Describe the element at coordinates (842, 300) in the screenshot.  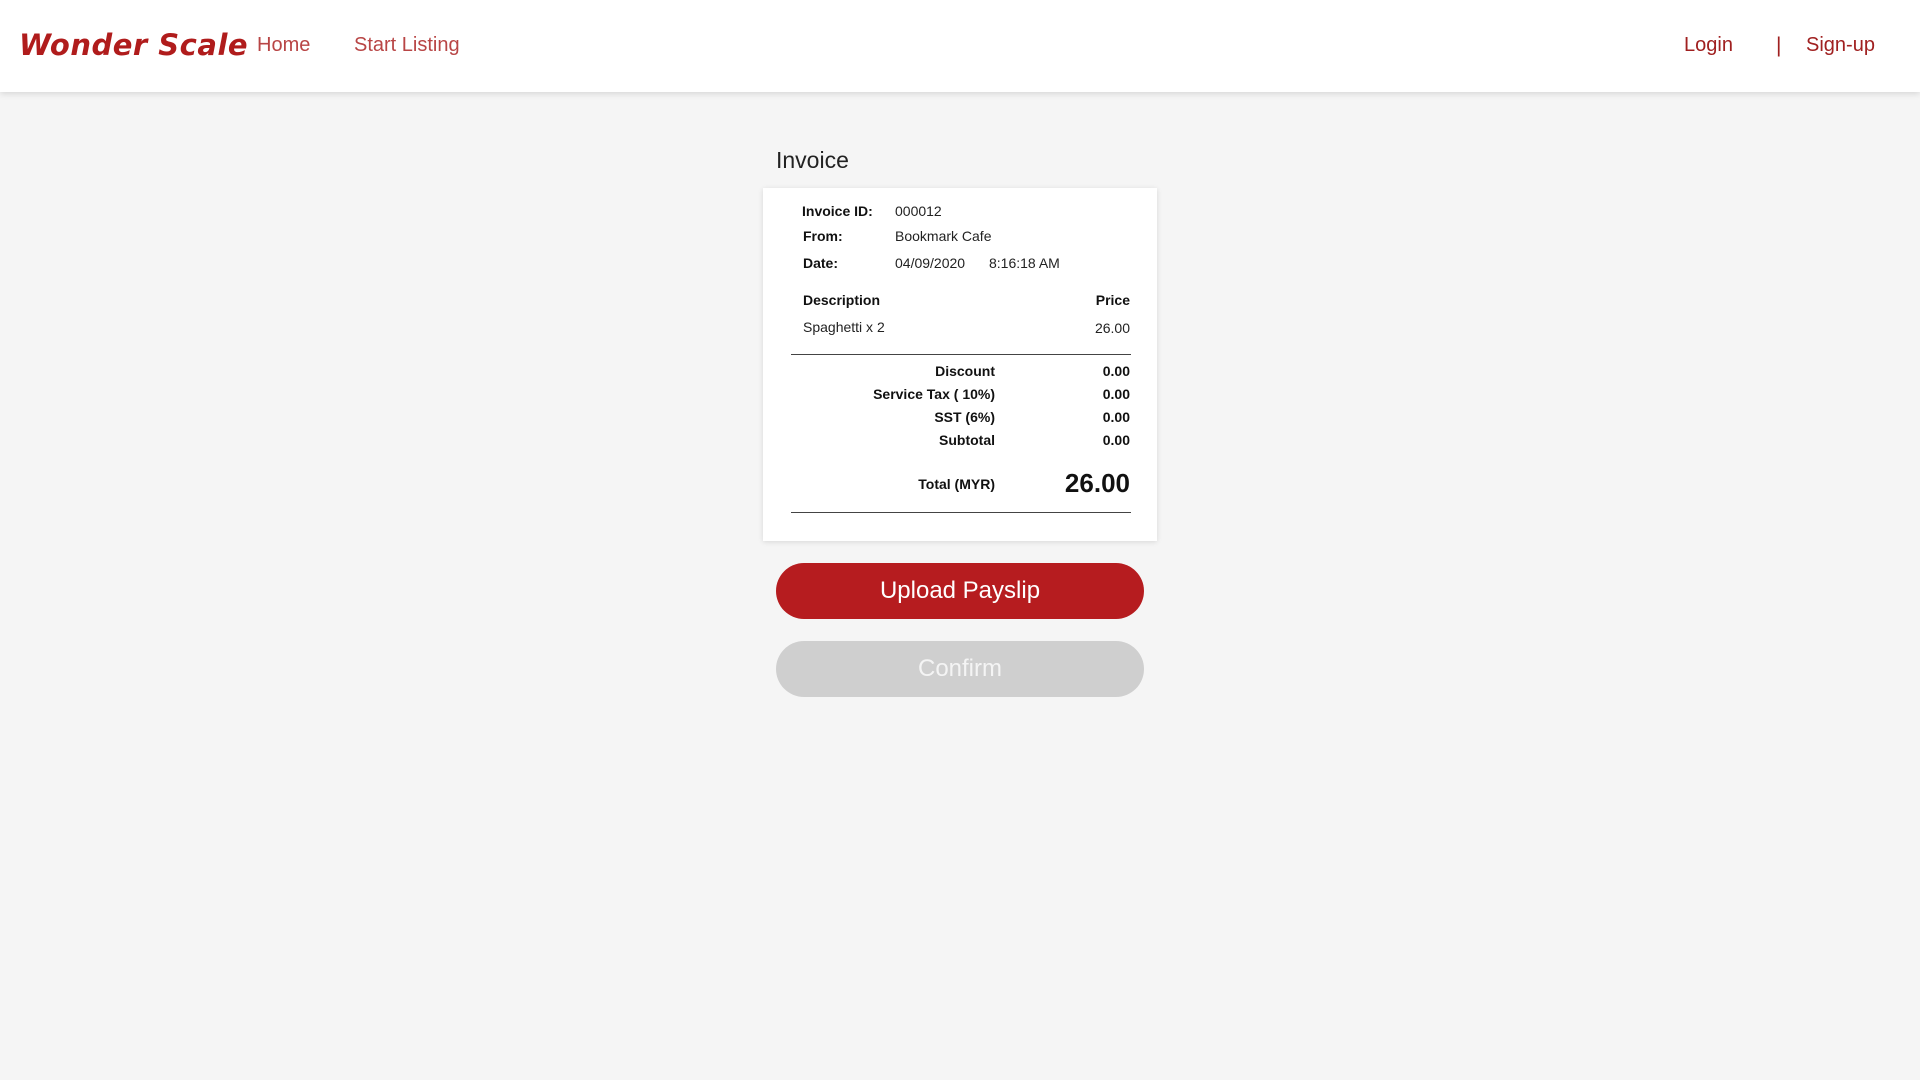
I see `column-header-description: Description` at that location.